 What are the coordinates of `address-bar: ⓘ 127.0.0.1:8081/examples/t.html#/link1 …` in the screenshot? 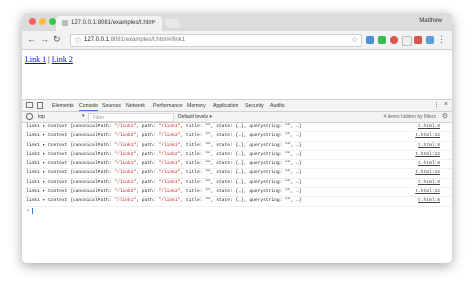 It's located at (216, 40).